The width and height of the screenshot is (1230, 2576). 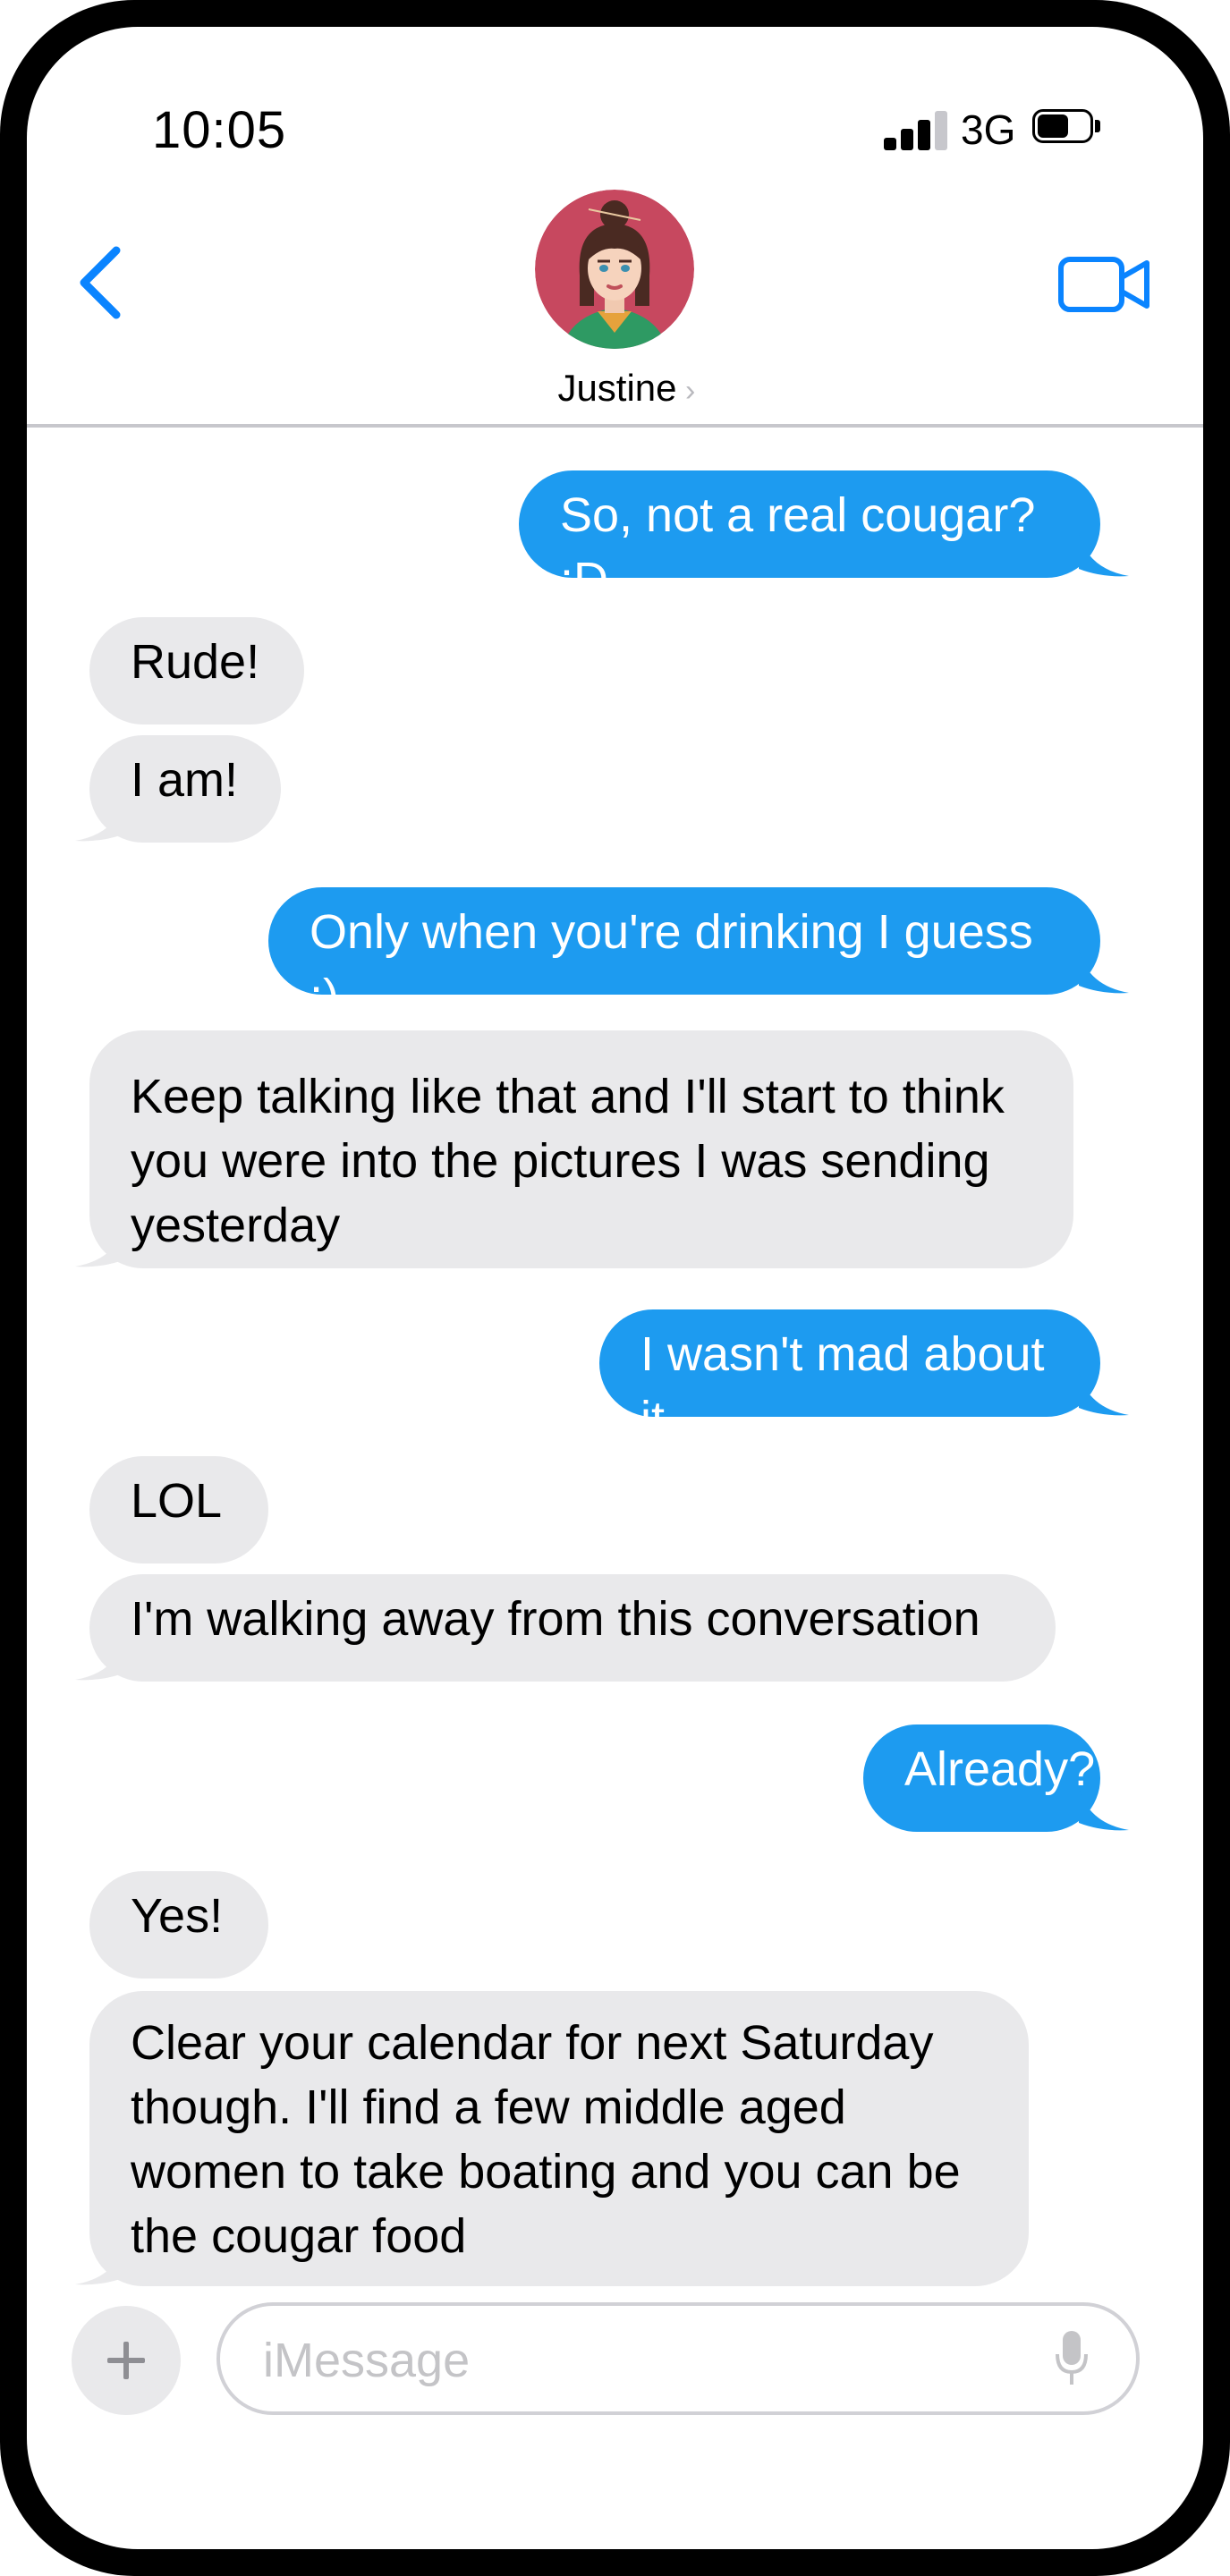 I want to click on header-divider, so click(x=615, y=426).